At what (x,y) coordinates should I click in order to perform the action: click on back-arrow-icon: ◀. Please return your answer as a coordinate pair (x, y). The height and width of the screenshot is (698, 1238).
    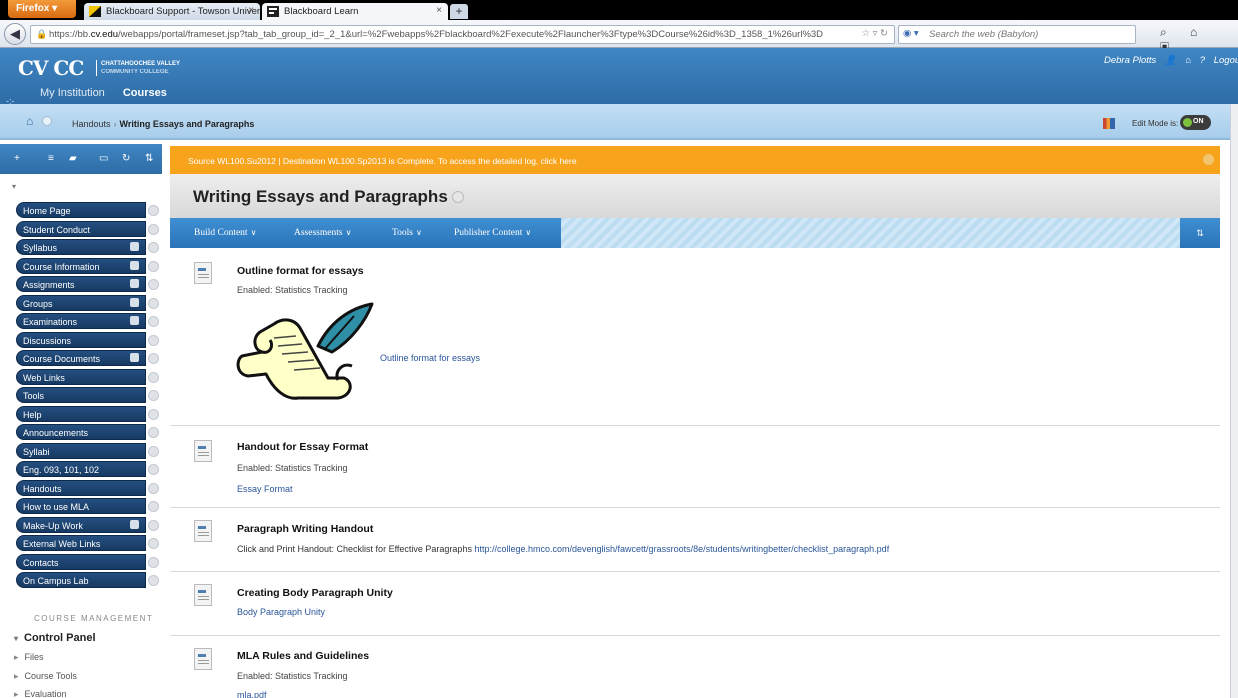
    Looking at the image, I should click on (15, 34).